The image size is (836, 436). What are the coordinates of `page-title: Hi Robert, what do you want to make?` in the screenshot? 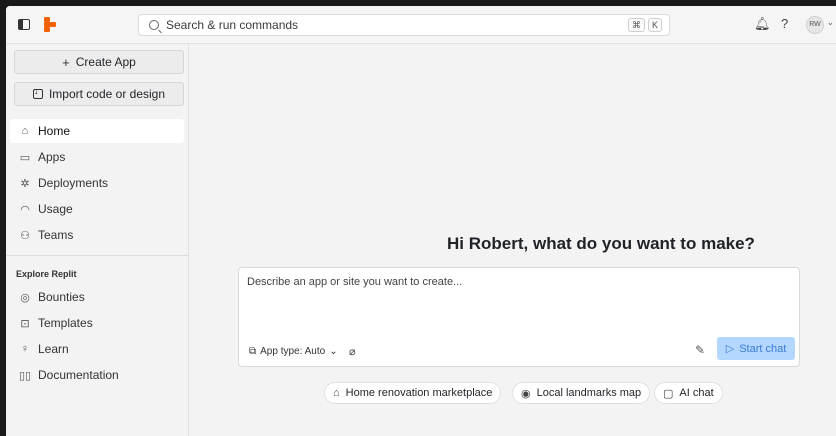 It's located at (601, 243).